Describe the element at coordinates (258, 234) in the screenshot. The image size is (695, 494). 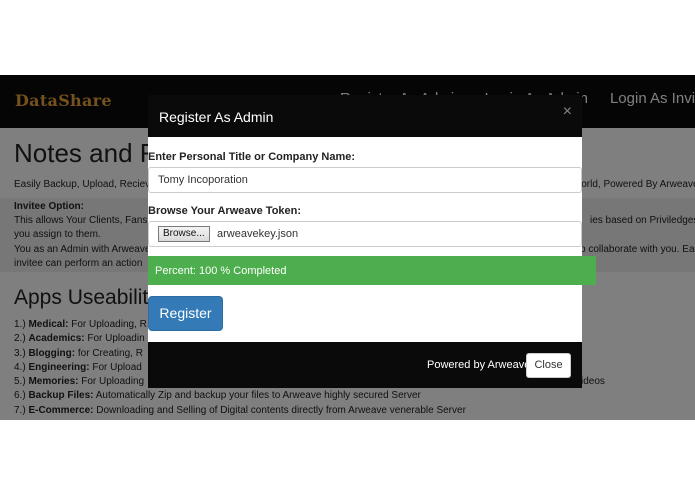
I see `selected-file-name: arweavekey.json` at that location.